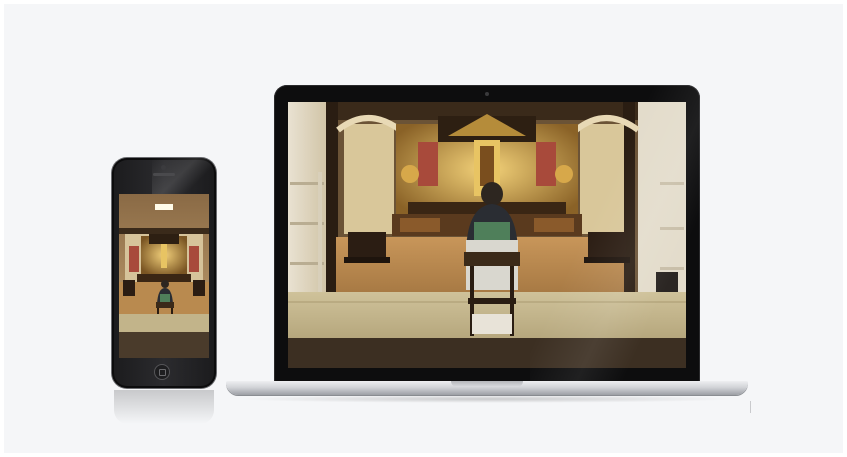 The width and height of the screenshot is (847, 457). I want to click on phone-floor-reflection, so click(164, 407).